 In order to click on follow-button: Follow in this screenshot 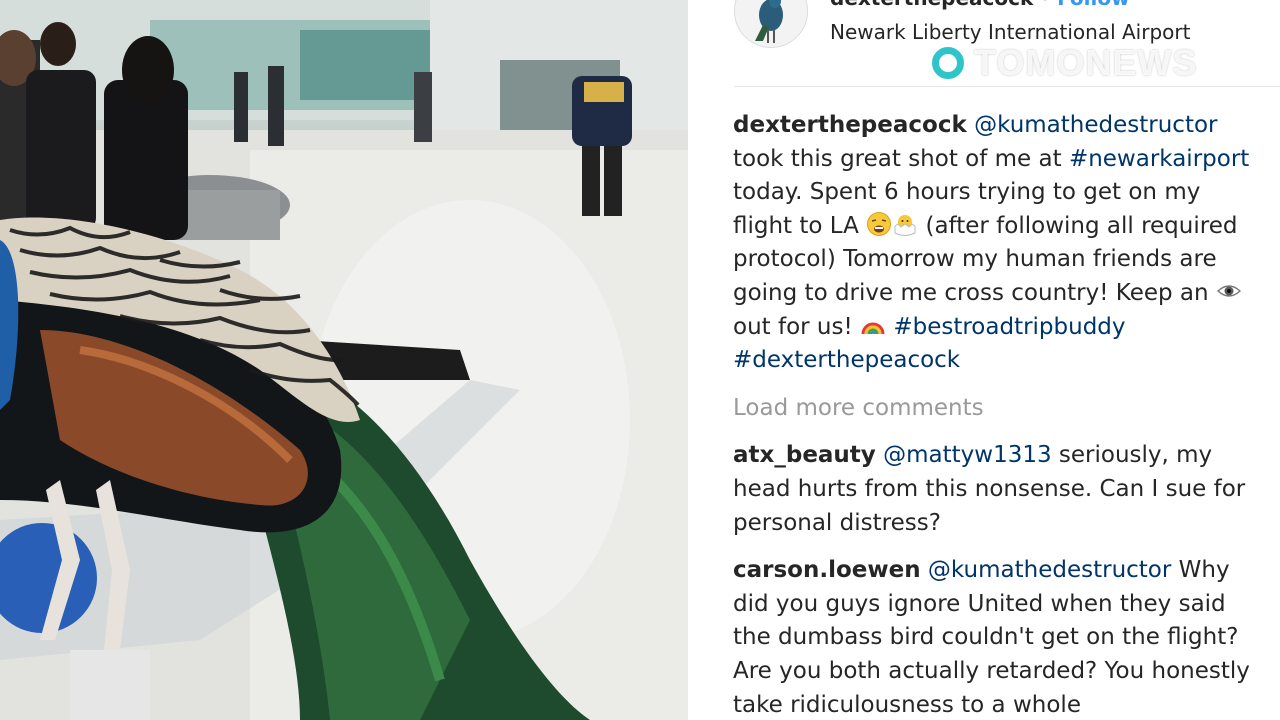, I will do `click(1093, 5)`.